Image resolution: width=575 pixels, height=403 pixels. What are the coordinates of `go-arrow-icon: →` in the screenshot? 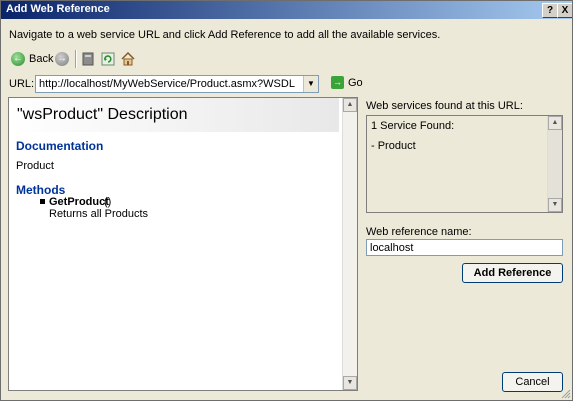 It's located at (337, 82).